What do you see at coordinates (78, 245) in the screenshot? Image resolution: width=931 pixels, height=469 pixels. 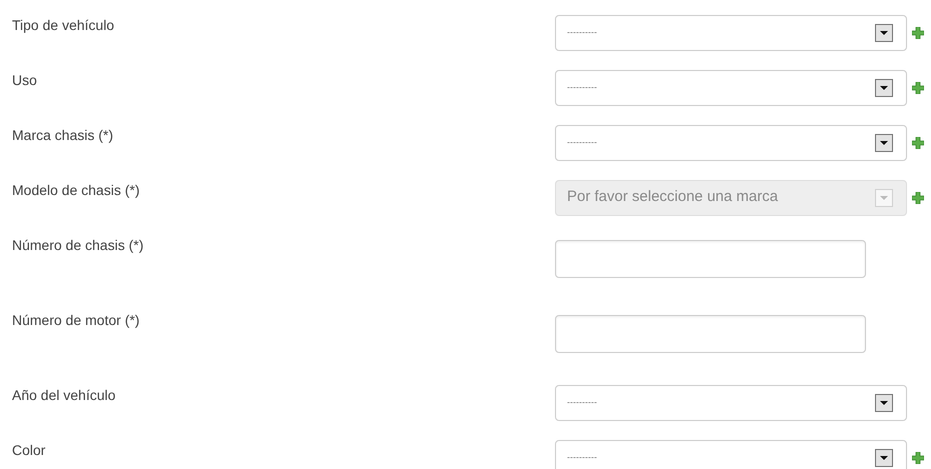 I see `field-label: Número de chasis (*)` at bounding box center [78, 245].